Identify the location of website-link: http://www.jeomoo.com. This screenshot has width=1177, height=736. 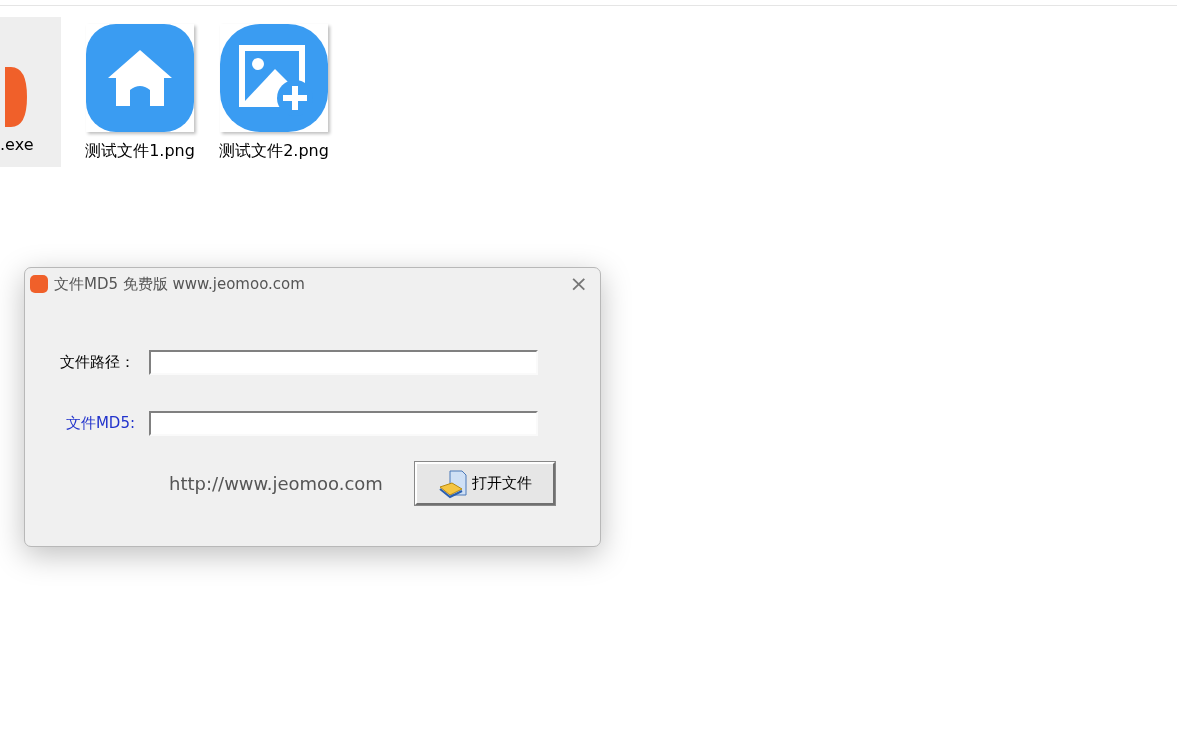
(276, 483).